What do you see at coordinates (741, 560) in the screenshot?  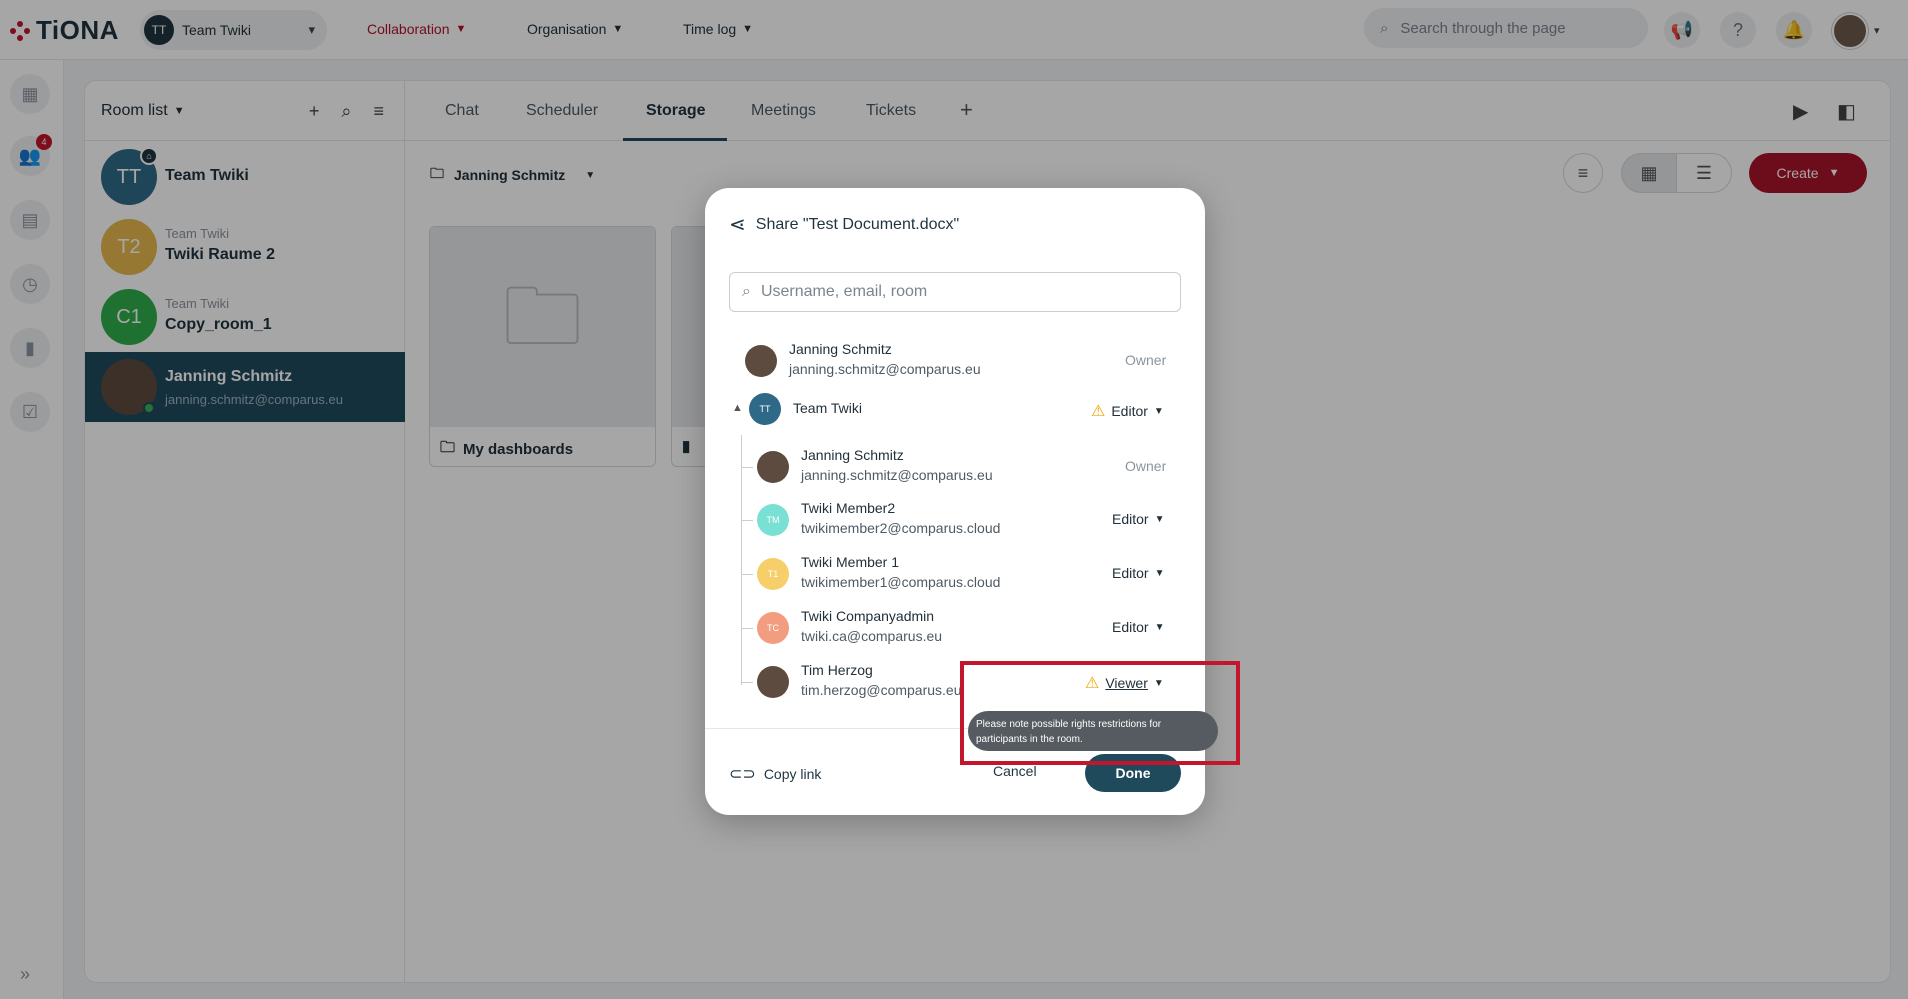 I see `tree-connector` at bounding box center [741, 560].